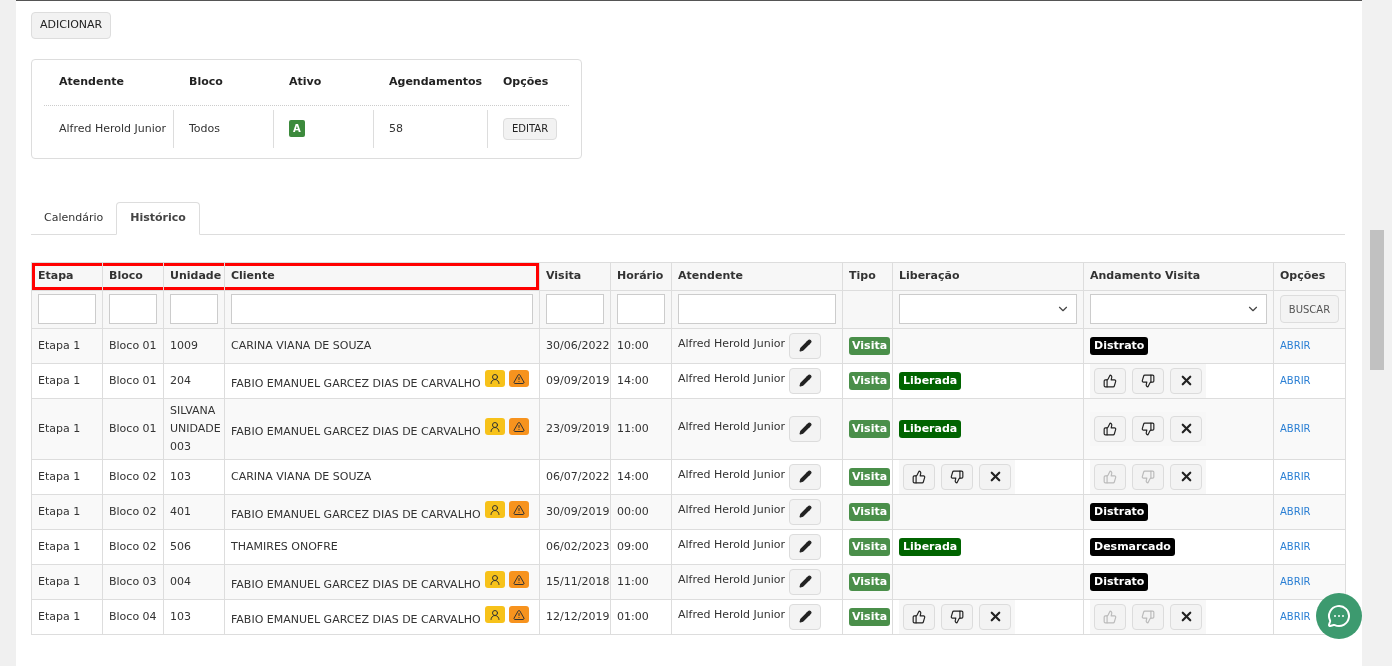 The height and width of the screenshot is (666, 1392). What do you see at coordinates (1132, 546) in the screenshot?
I see `status-badge: Desmarcado` at bounding box center [1132, 546].